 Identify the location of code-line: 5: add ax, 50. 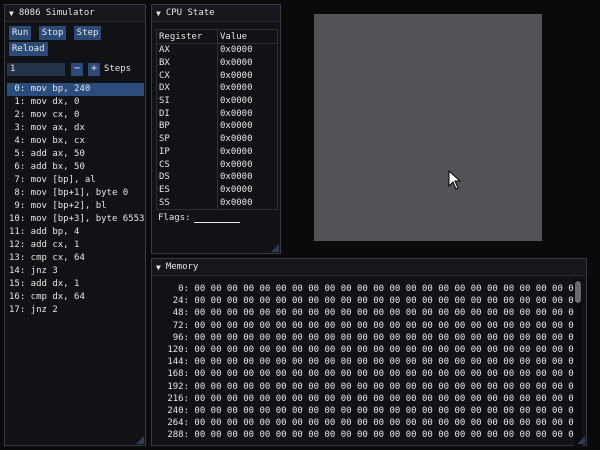
(75, 154).